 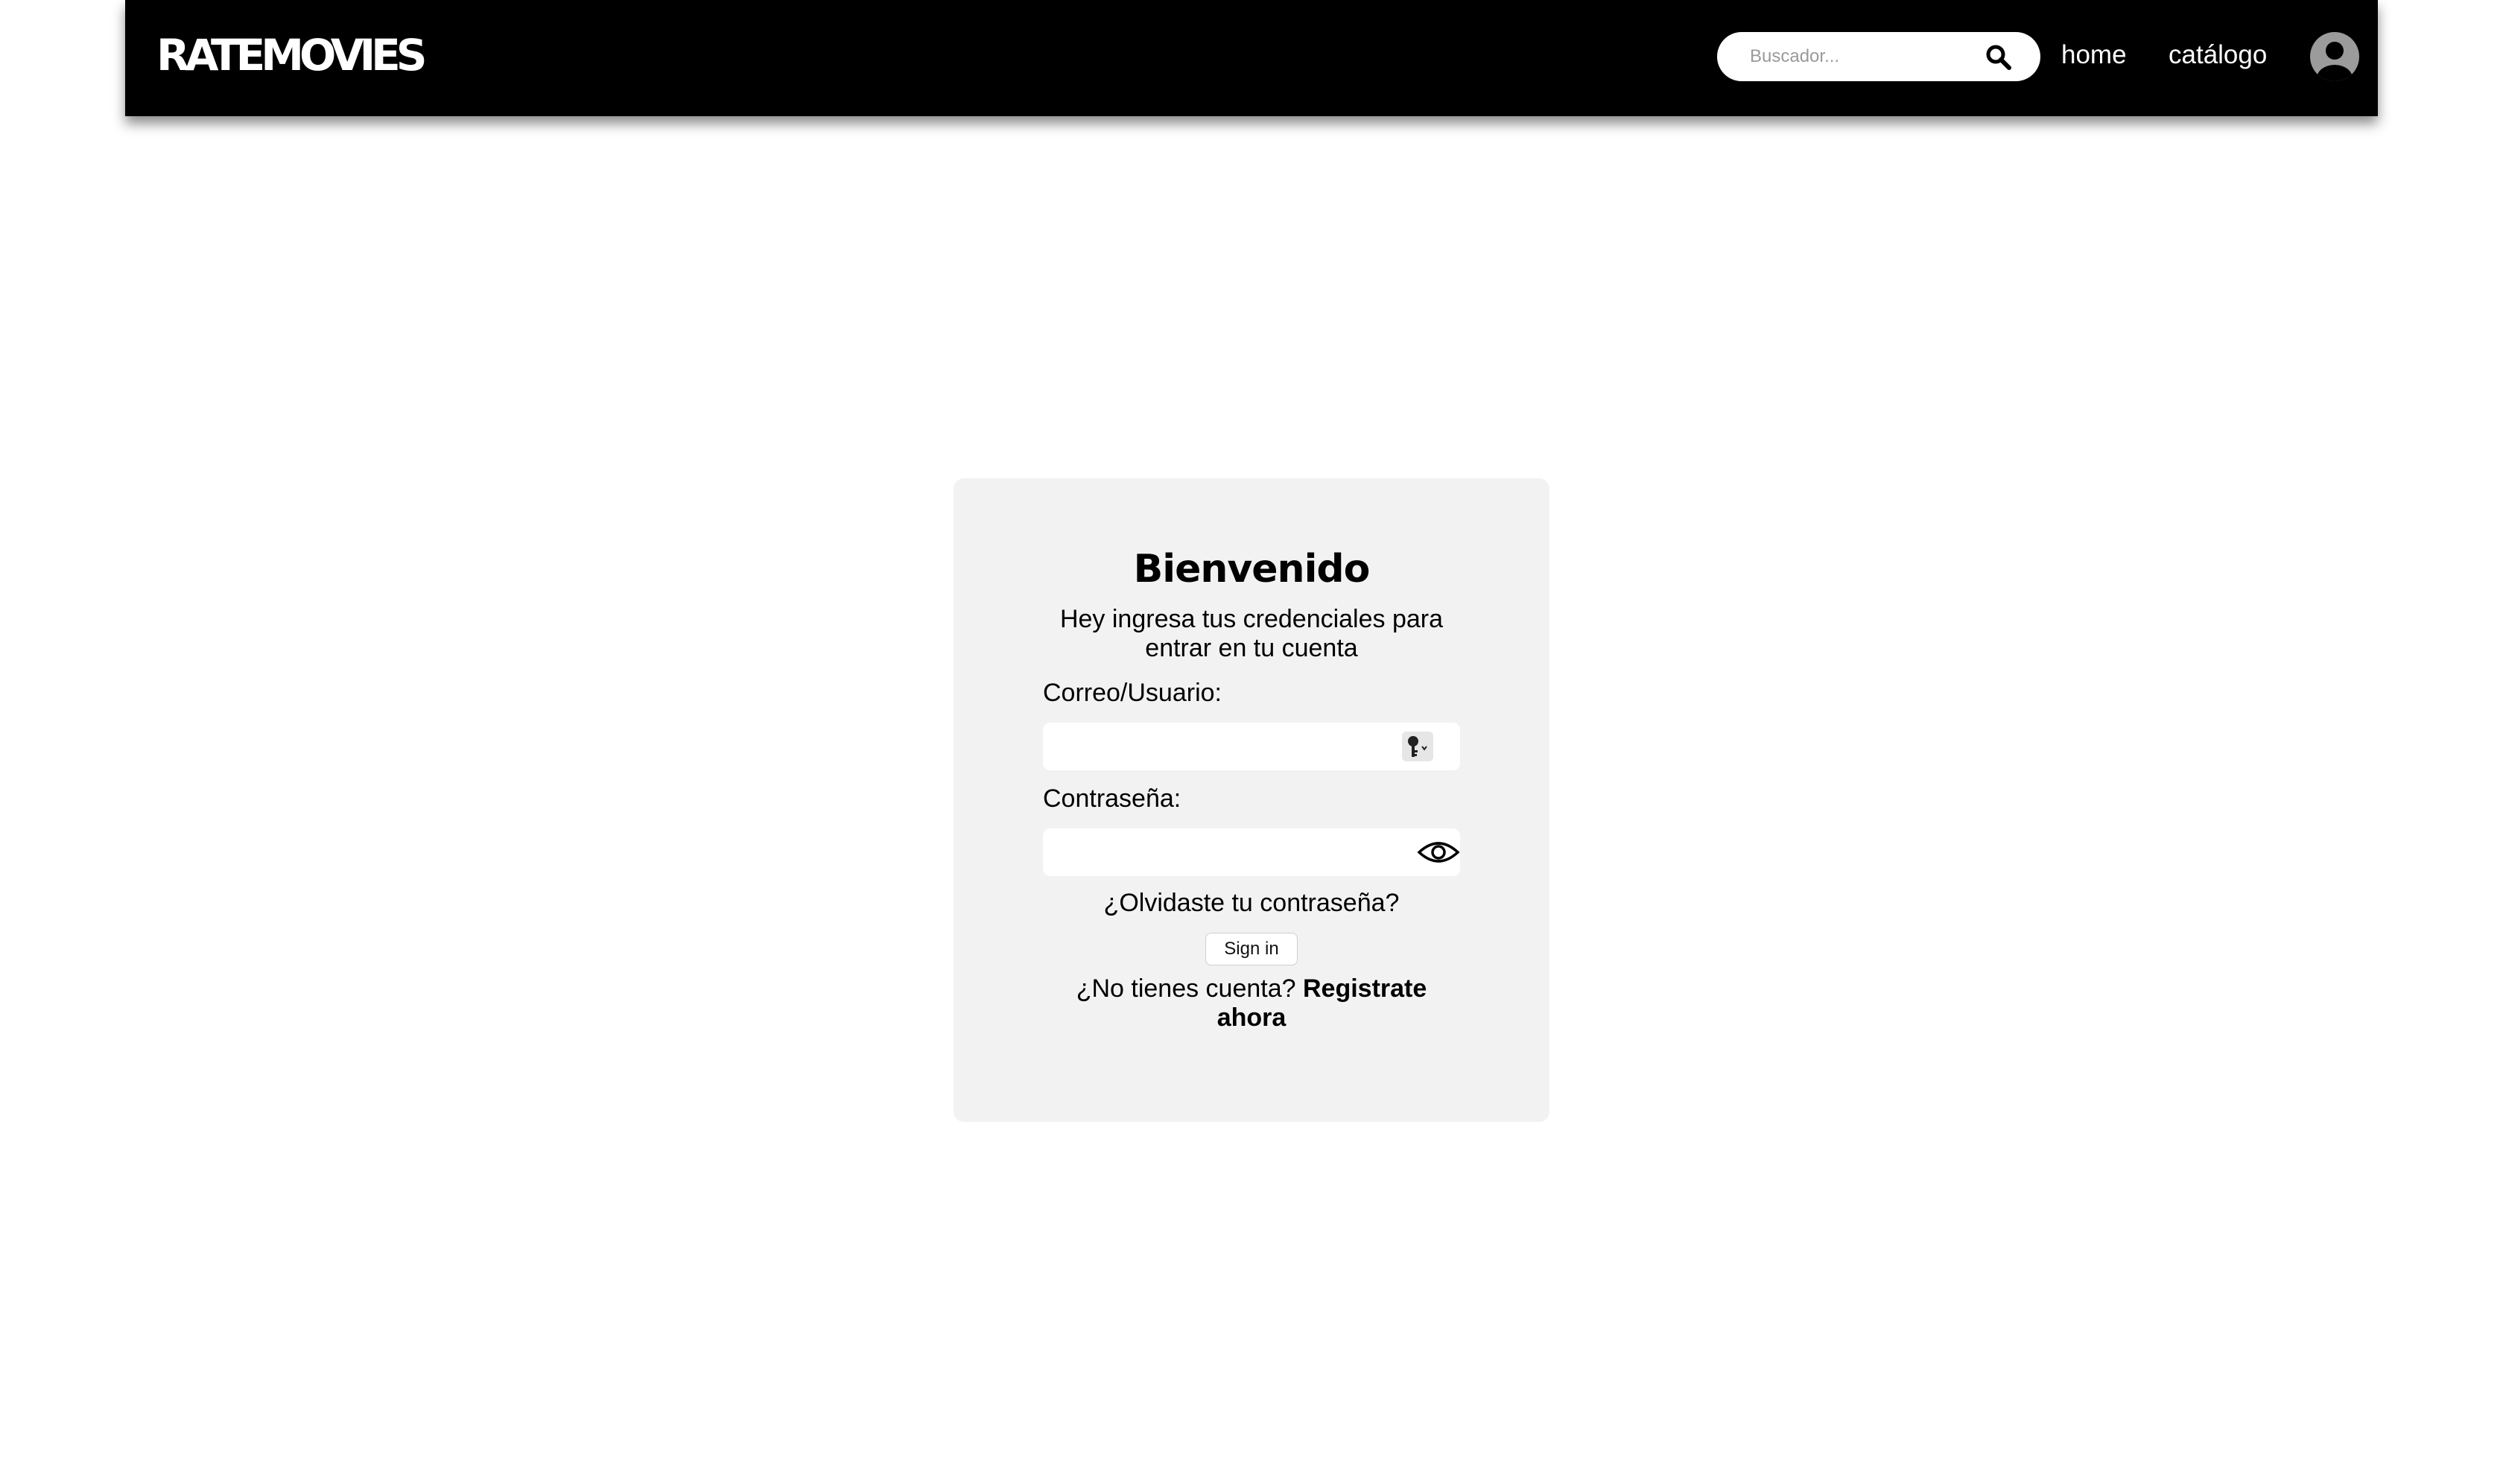 I want to click on sign-in-button: Sign in, so click(x=1252, y=949).